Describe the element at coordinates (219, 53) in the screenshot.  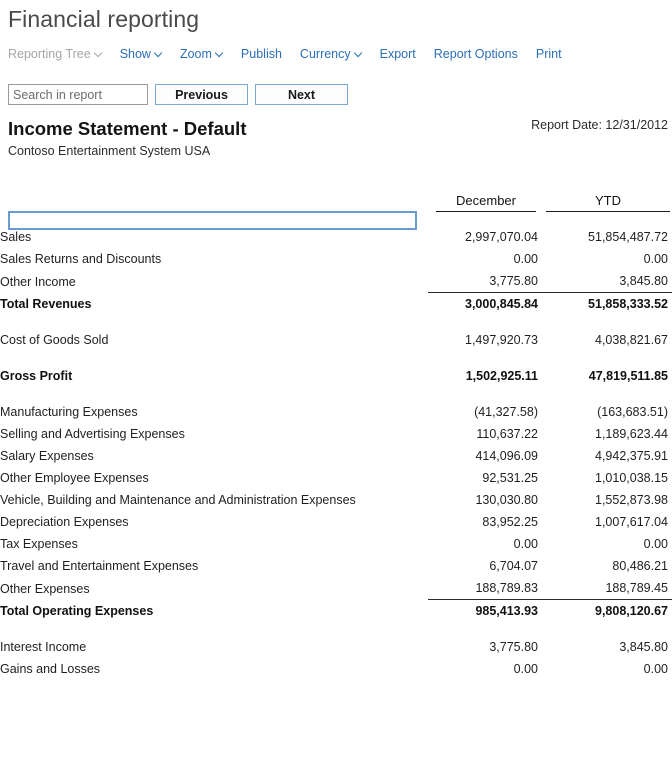
I see `chevron-down-icon` at that location.